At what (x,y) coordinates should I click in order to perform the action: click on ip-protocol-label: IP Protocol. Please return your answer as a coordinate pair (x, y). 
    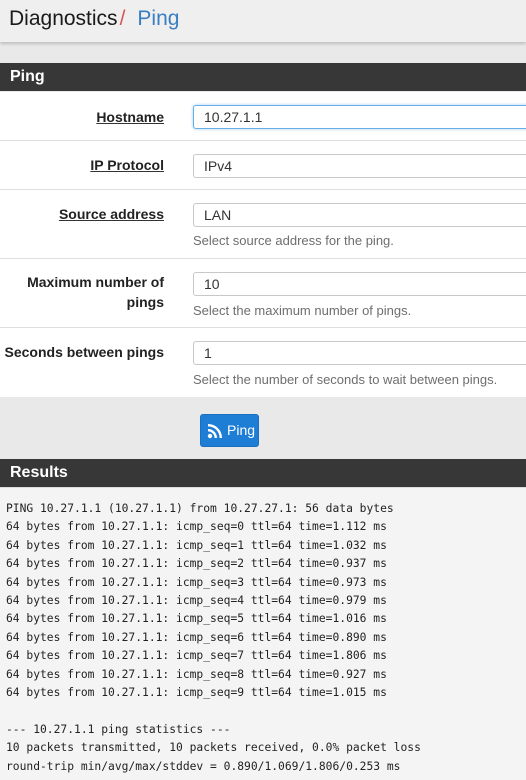
    Looking at the image, I should click on (127, 165).